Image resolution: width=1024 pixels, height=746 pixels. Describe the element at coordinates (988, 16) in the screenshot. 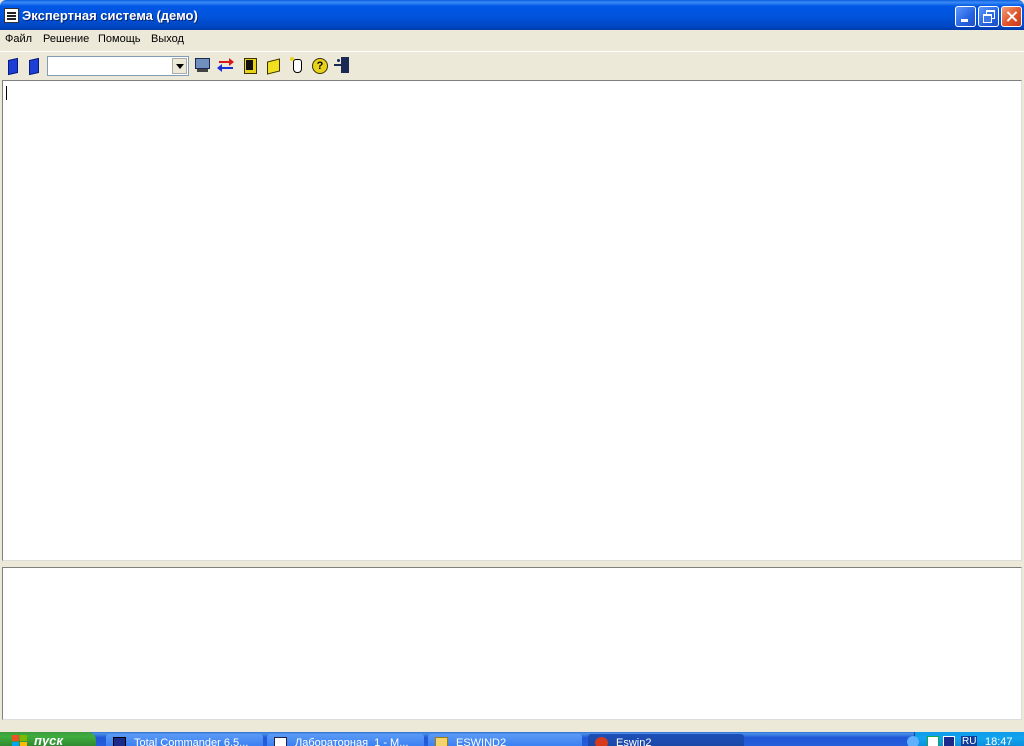

I see `restore-button` at that location.